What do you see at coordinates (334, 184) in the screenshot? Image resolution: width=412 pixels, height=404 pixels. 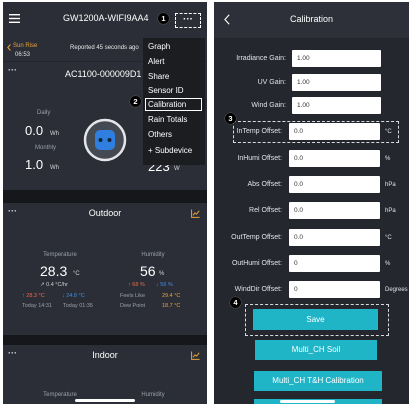 I see `abs-offset-input` at bounding box center [334, 184].